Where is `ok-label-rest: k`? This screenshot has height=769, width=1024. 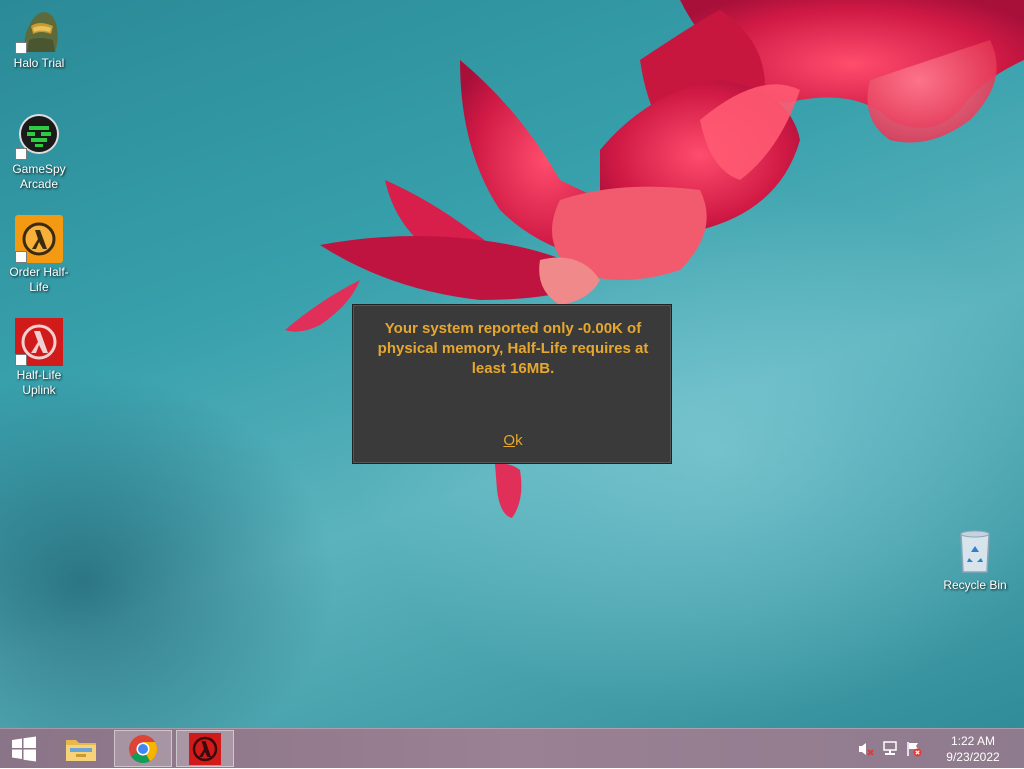 ok-label-rest: k is located at coordinates (519, 440).